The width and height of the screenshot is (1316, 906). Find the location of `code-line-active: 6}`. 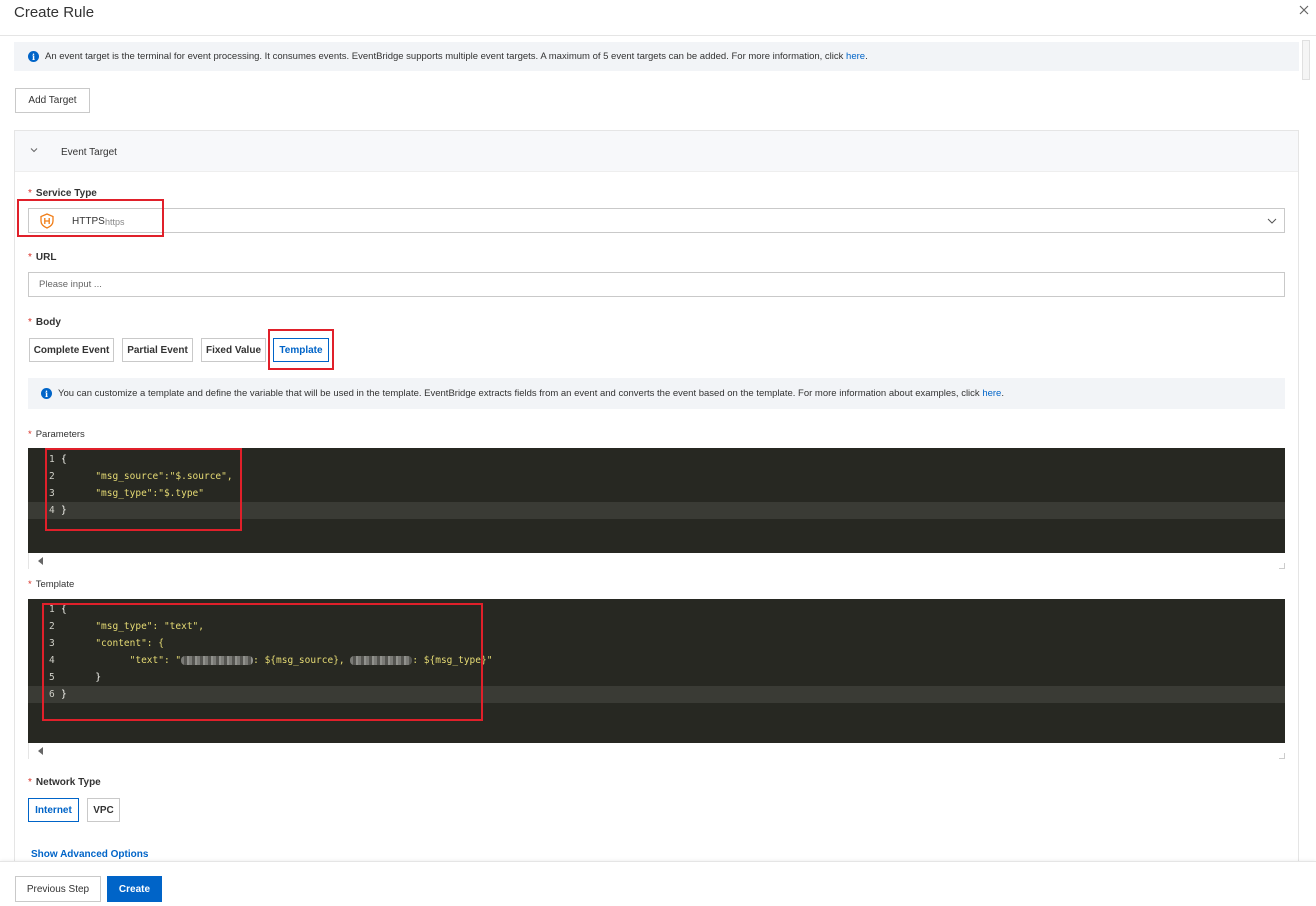

code-line-active: 6} is located at coordinates (656, 694).